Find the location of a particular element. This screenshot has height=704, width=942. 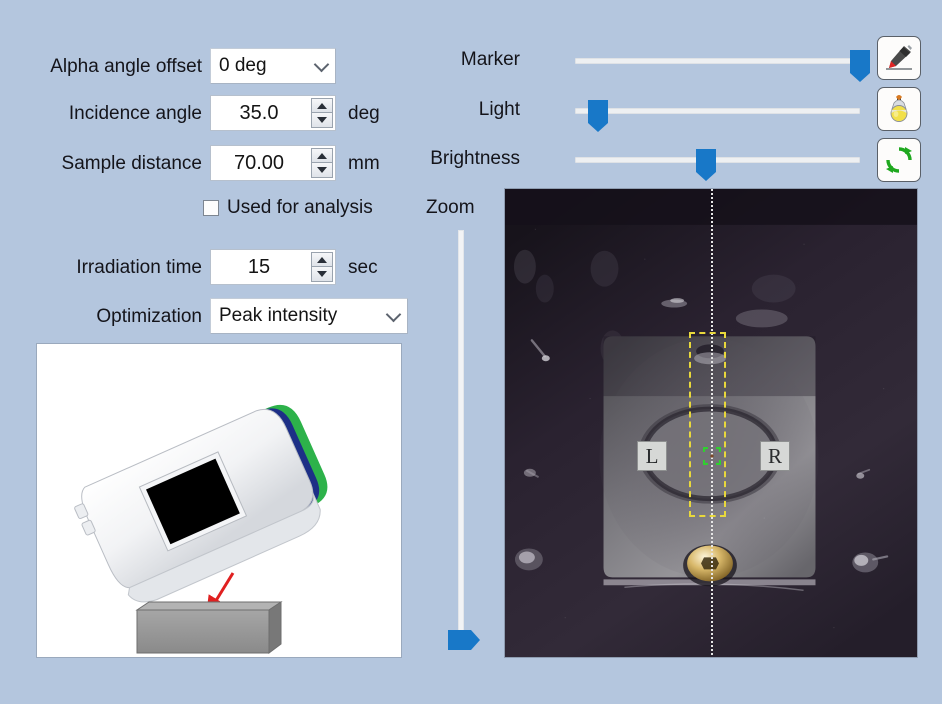

sample-distance-increment-button is located at coordinates (322, 155).